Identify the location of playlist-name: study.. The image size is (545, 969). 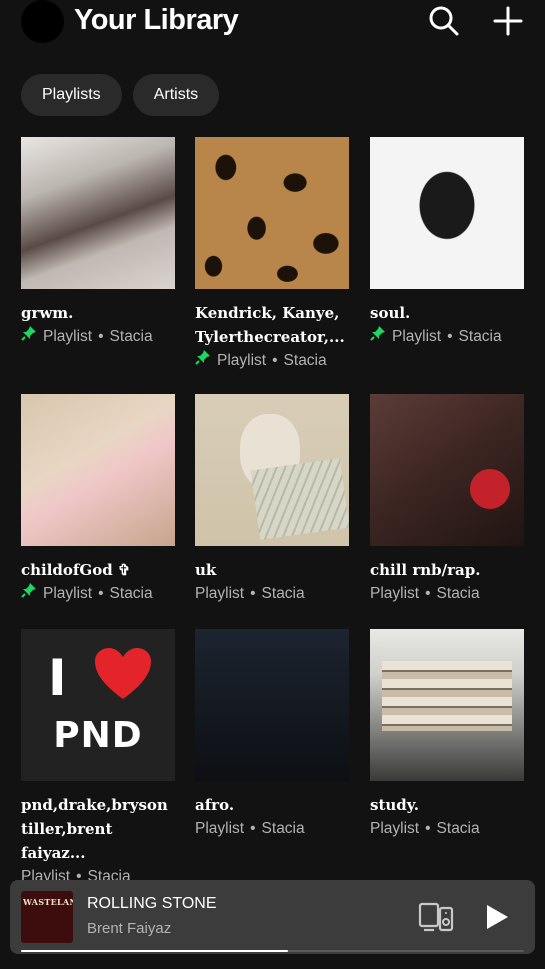
(394, 805).